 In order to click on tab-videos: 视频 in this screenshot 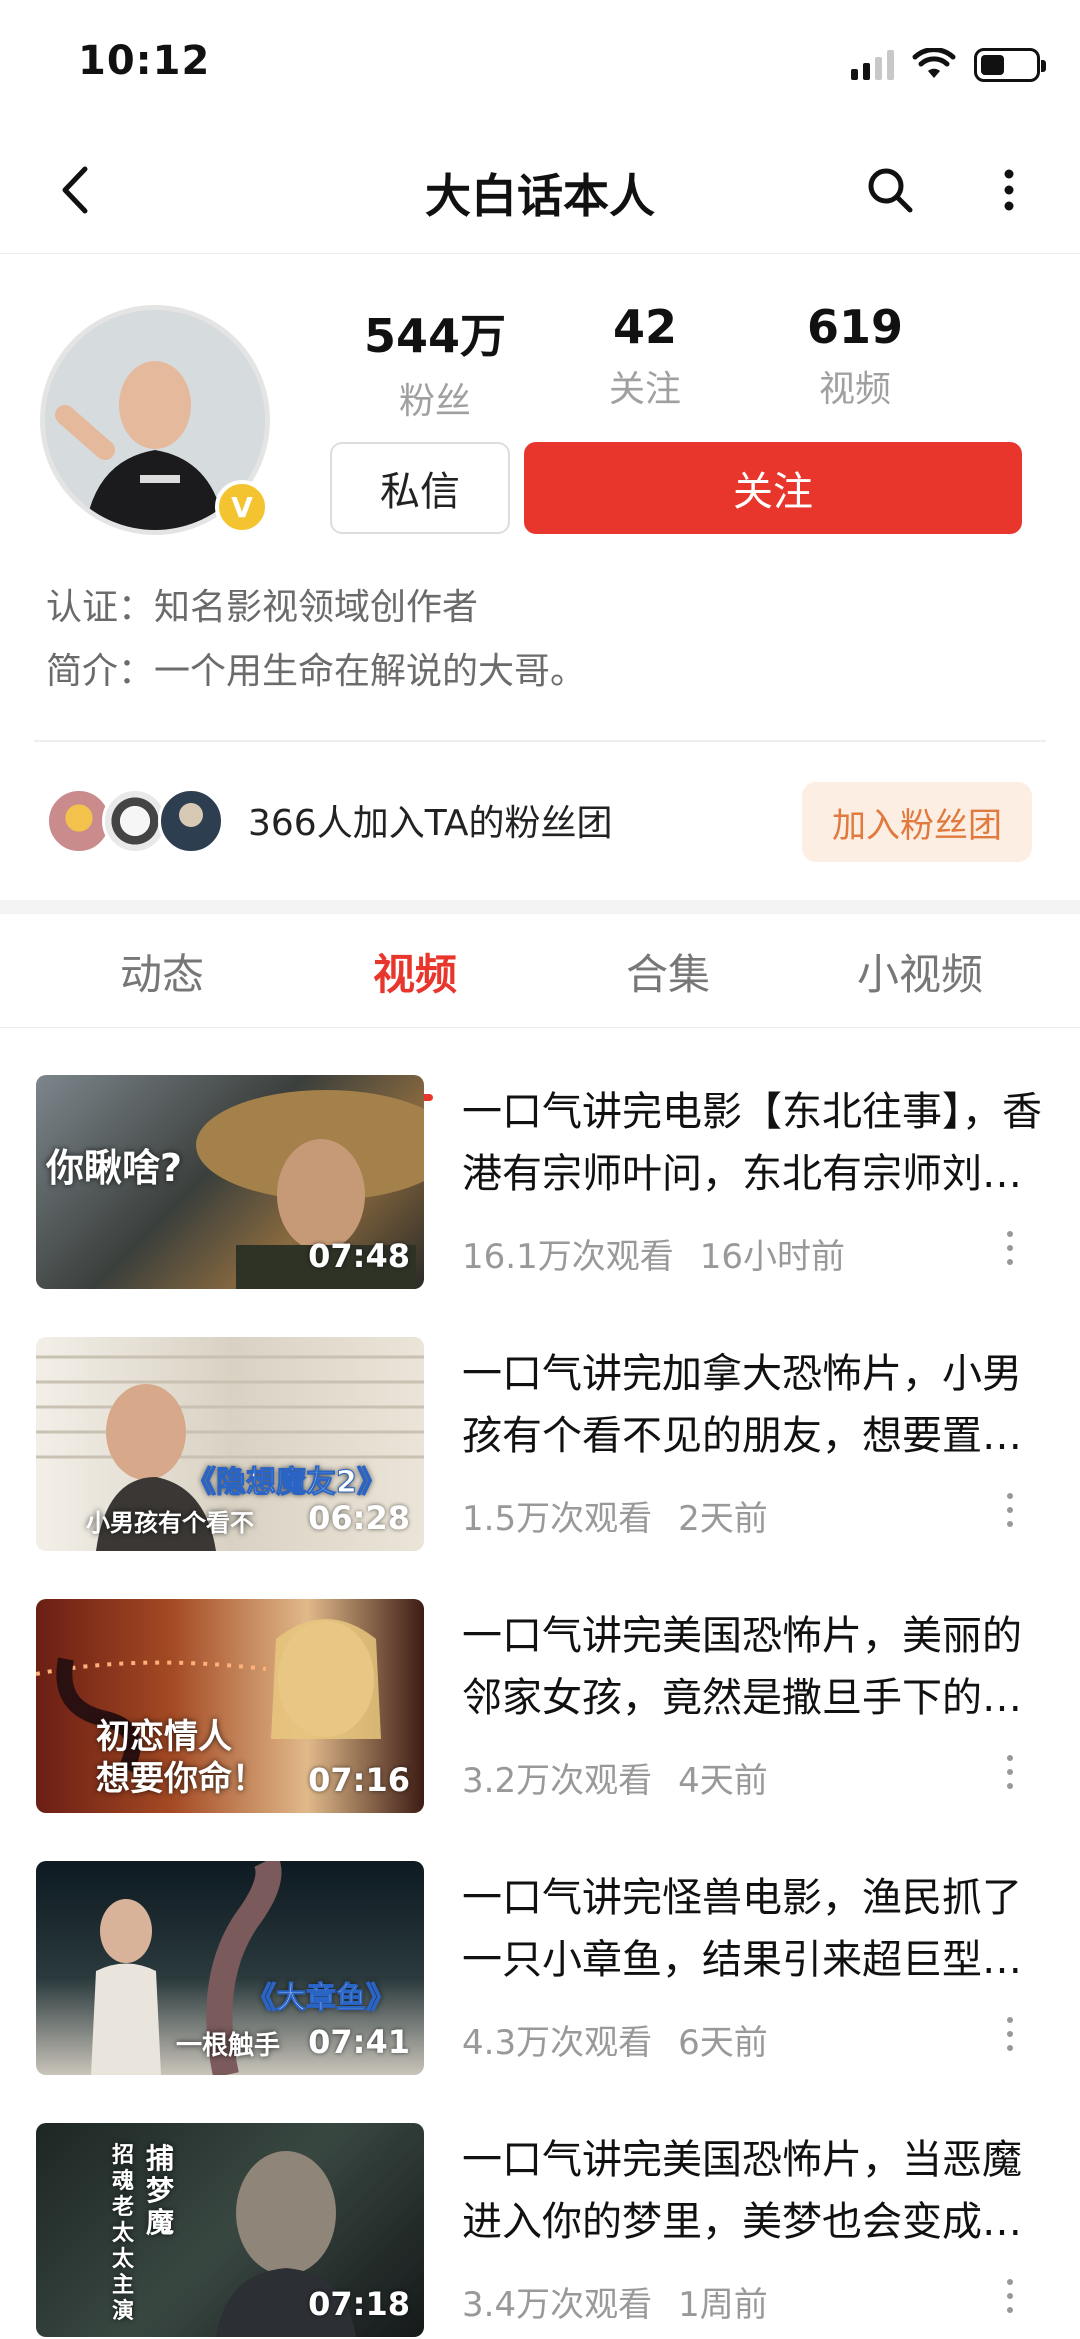, I will do `click(415, 971)`.